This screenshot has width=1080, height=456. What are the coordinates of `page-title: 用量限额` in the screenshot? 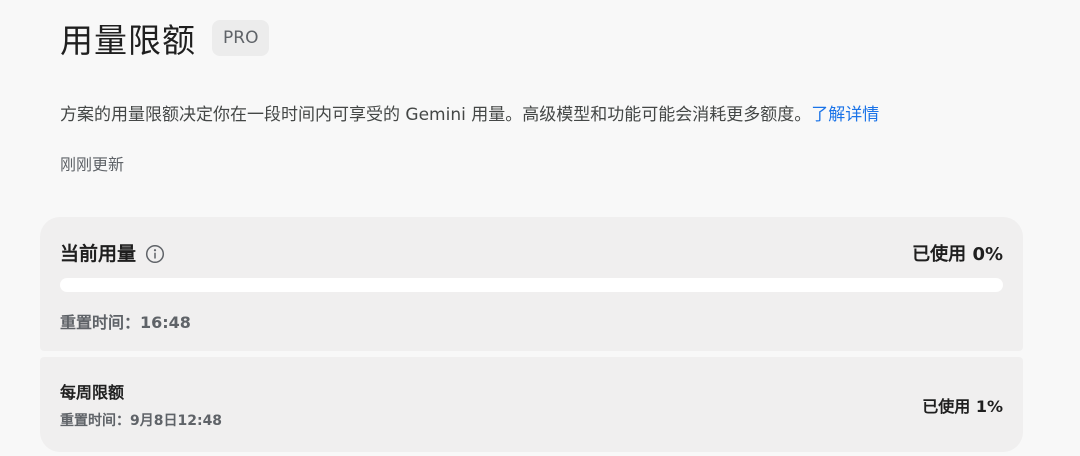 It's located at (128, 40).